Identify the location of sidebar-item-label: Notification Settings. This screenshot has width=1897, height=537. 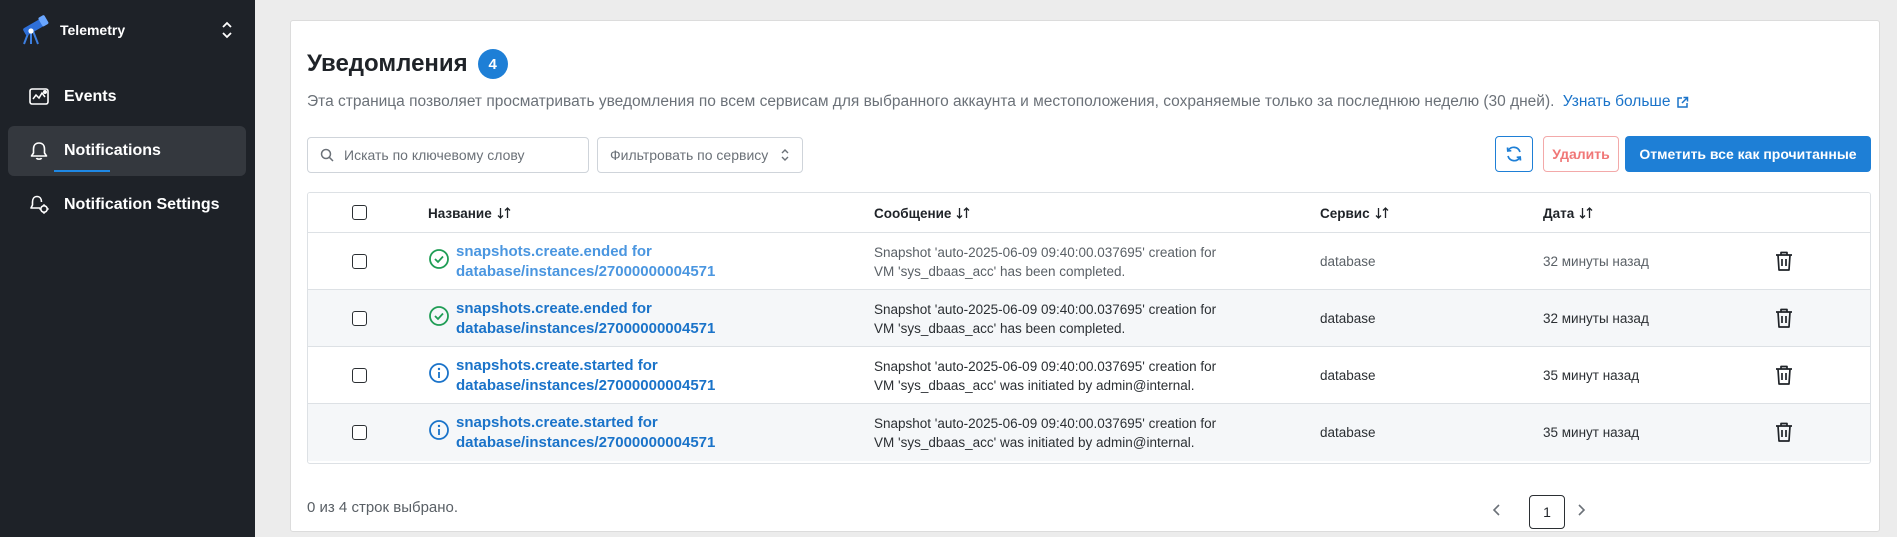
(142, 204).